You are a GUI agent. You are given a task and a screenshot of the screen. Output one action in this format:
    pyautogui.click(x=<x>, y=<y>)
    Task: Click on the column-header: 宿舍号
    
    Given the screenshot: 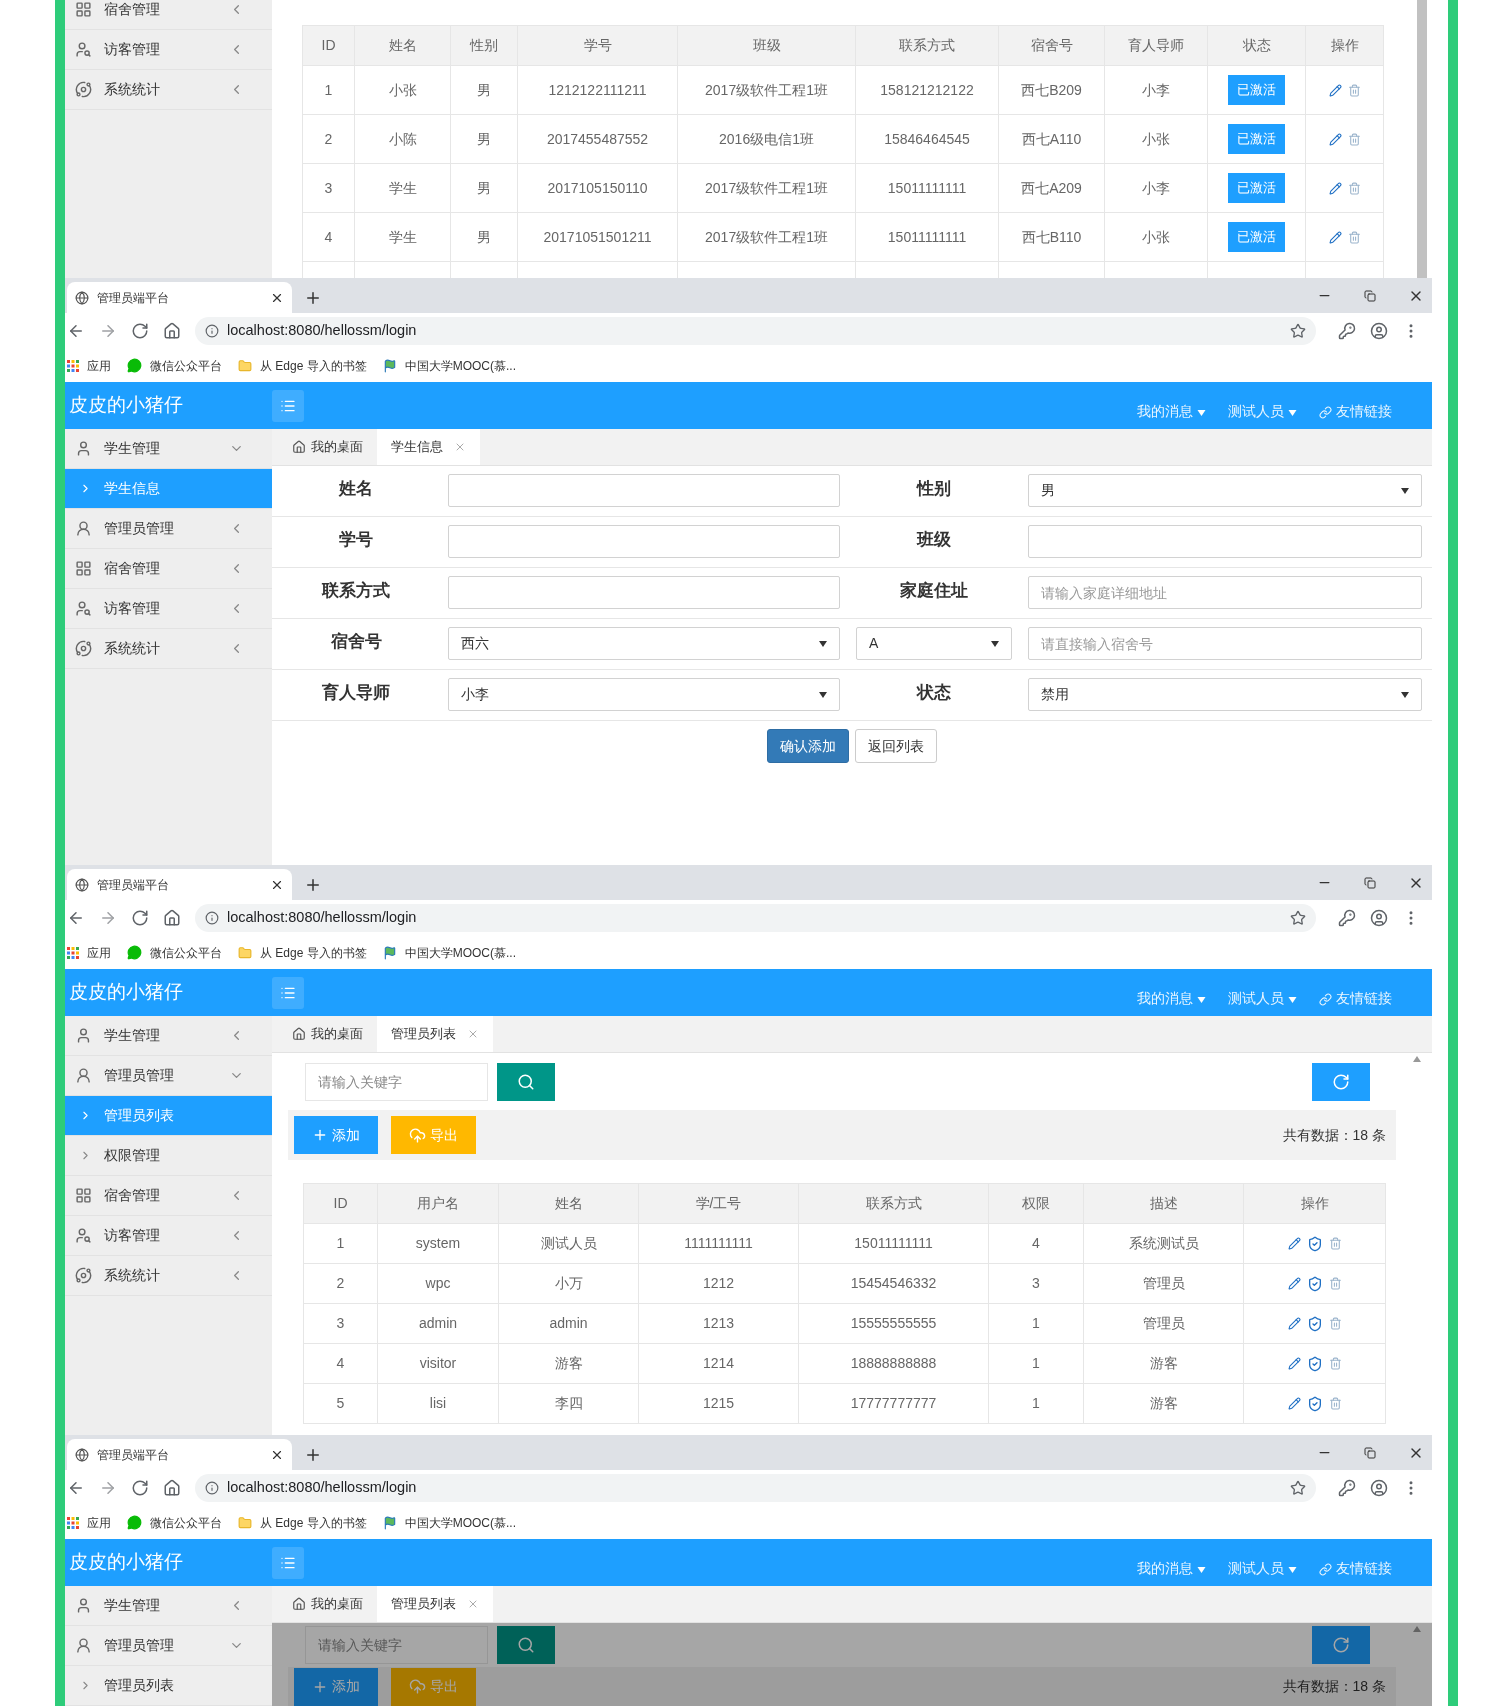 What is the action you would take?
    pyautogui.click(x=1051, y=45)
    